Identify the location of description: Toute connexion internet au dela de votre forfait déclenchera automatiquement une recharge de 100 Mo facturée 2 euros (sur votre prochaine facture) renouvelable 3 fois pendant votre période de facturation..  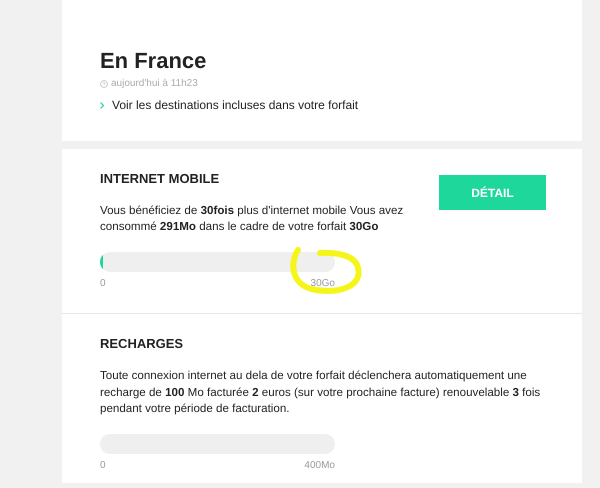
(321, 393).